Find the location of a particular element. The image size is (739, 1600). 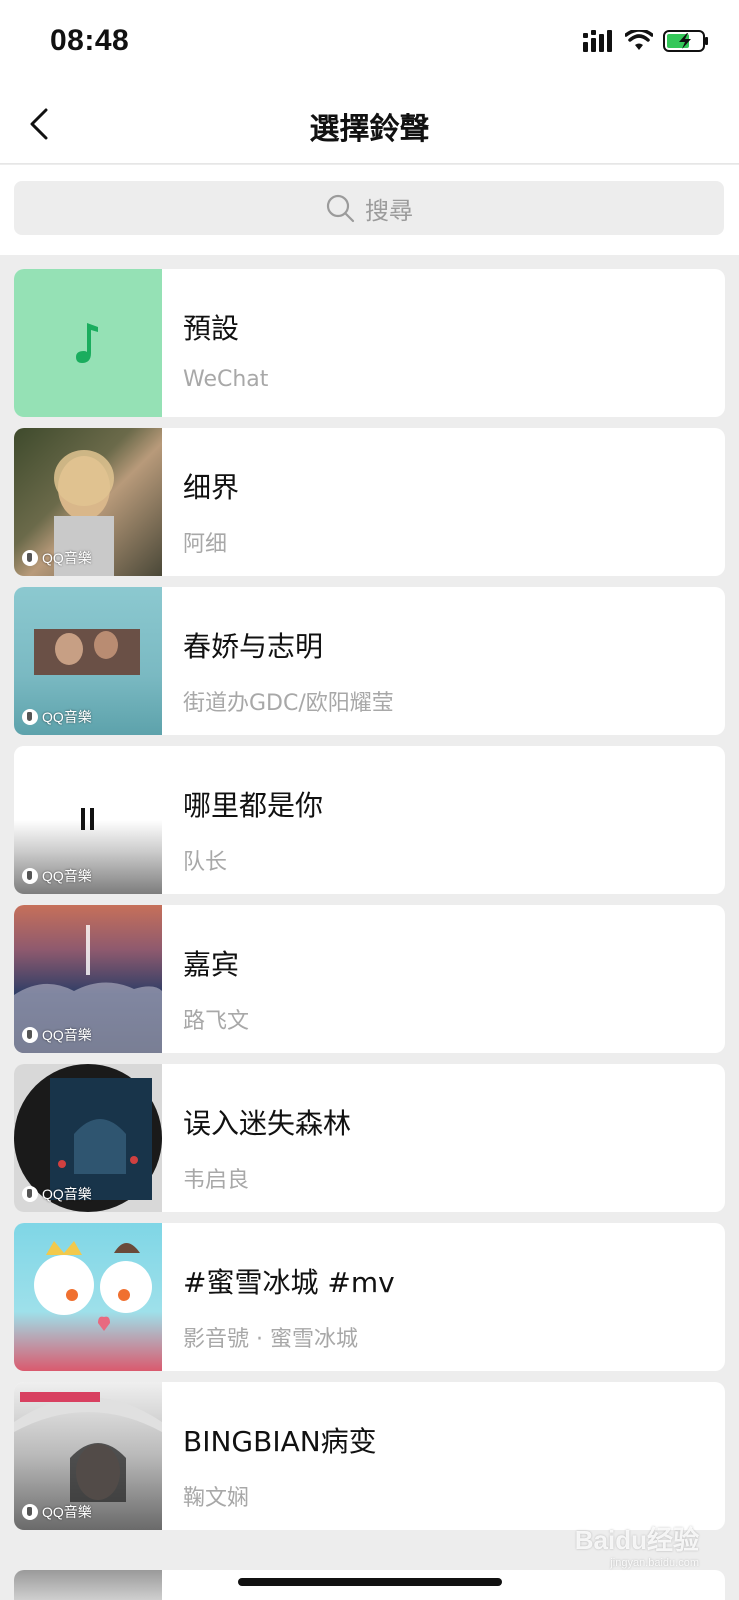

search-icon is located at coordinates (340, 208).